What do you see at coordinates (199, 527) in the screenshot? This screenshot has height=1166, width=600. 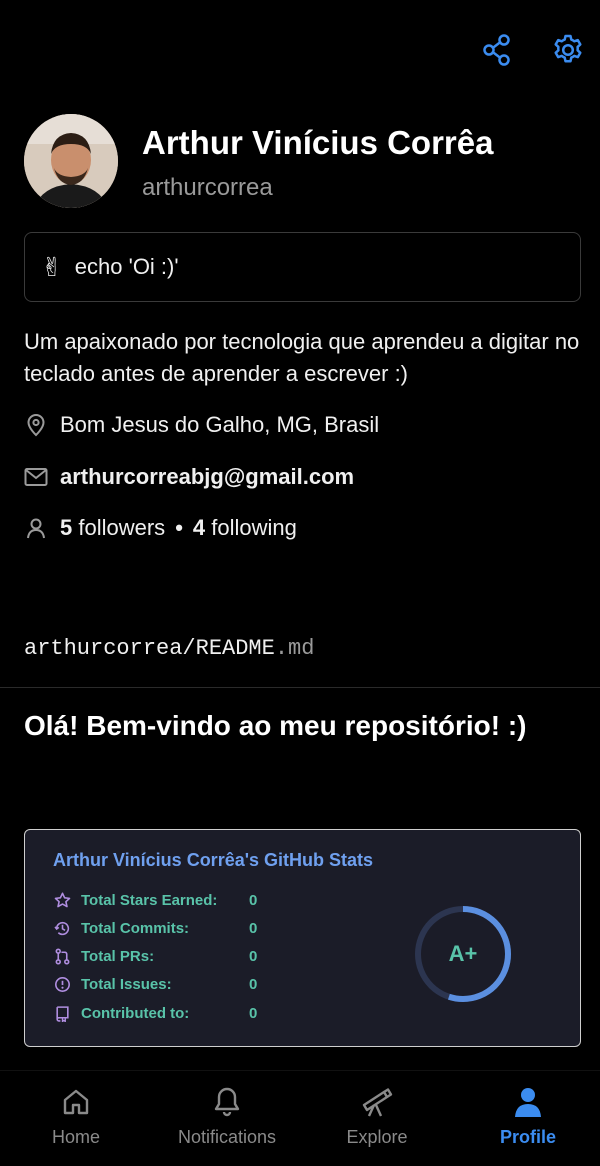 I see `following-count: 4` at bounding box center [199, 527].